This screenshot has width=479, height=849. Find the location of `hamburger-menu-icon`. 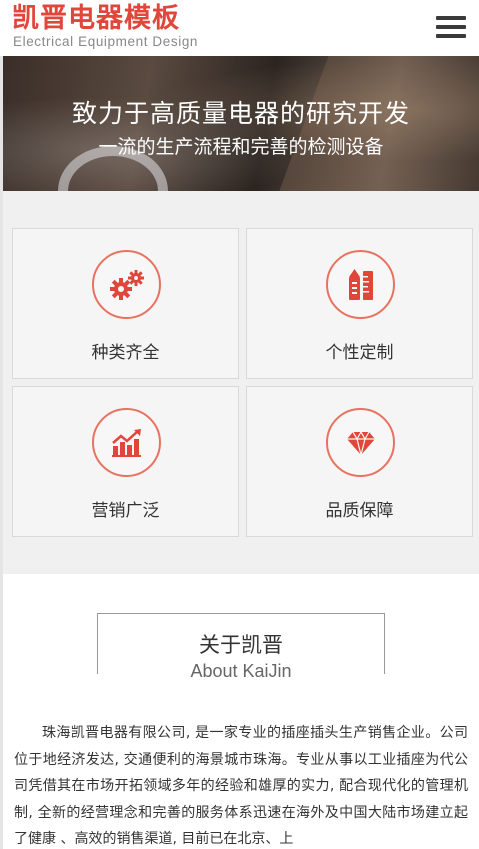

hamburger-menu-icon is located at coordinates (451, 28).